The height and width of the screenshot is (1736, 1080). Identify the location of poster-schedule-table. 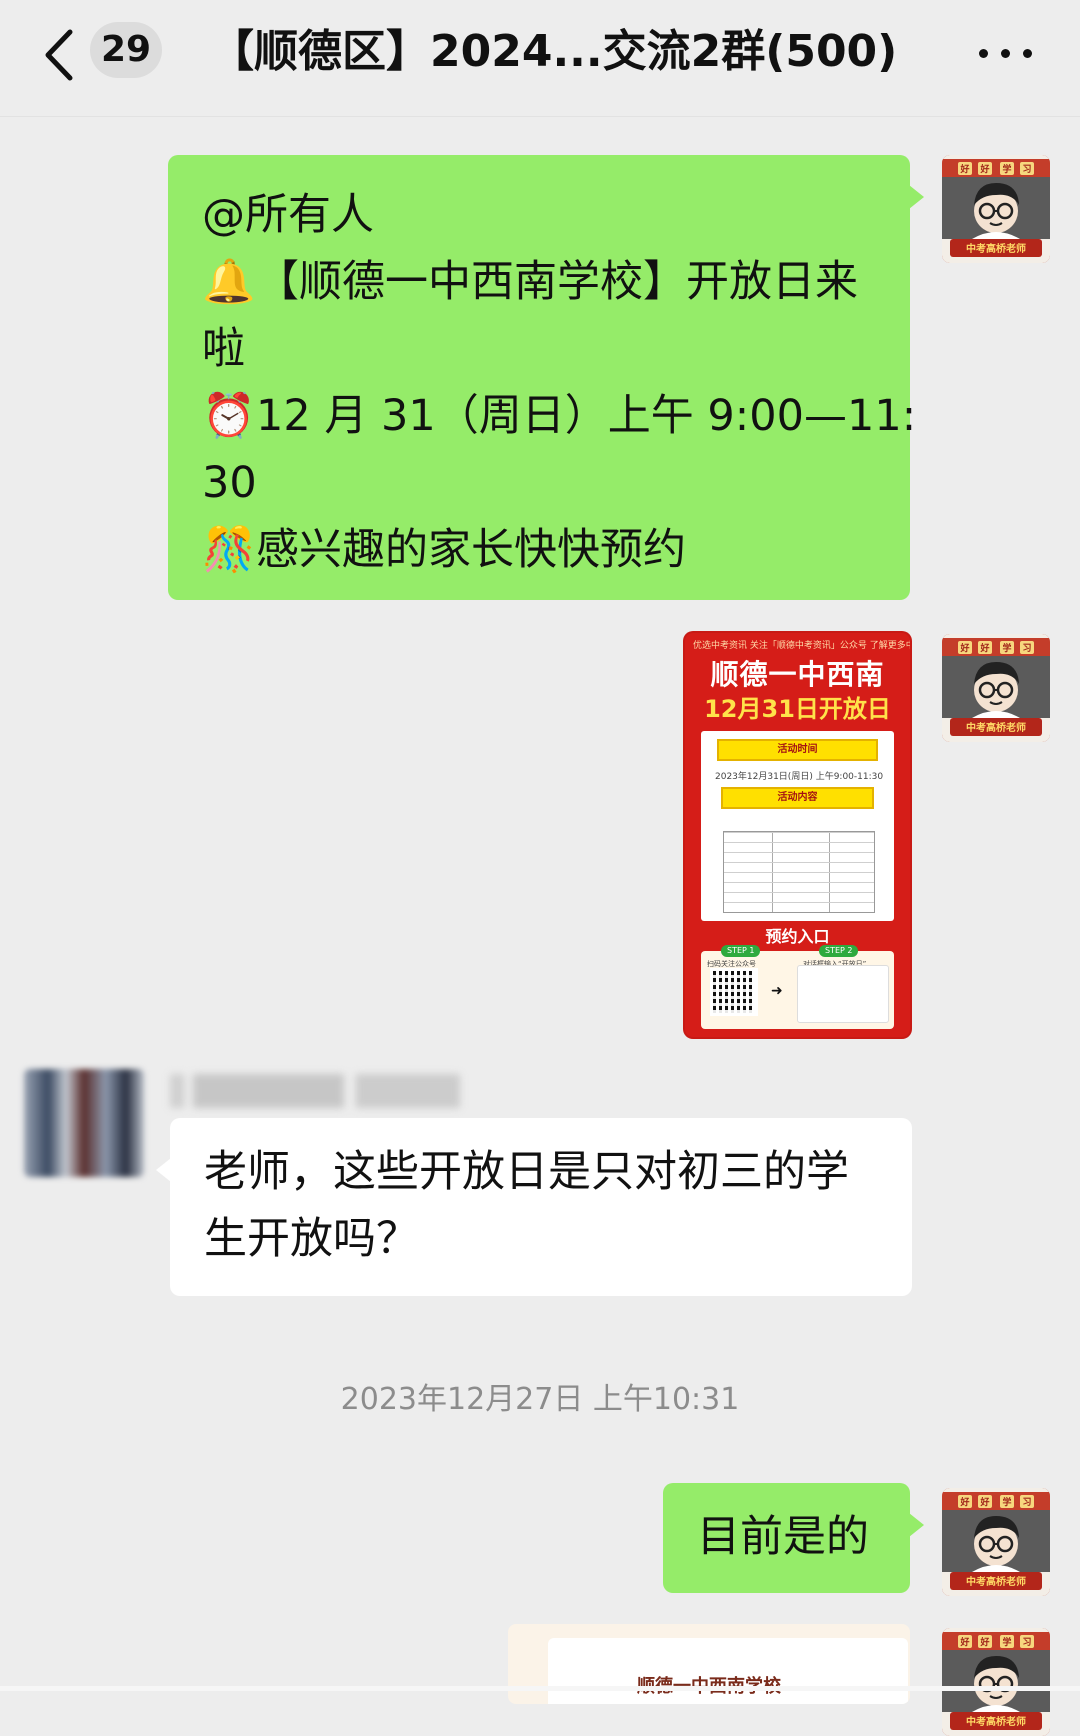
(799, 872).